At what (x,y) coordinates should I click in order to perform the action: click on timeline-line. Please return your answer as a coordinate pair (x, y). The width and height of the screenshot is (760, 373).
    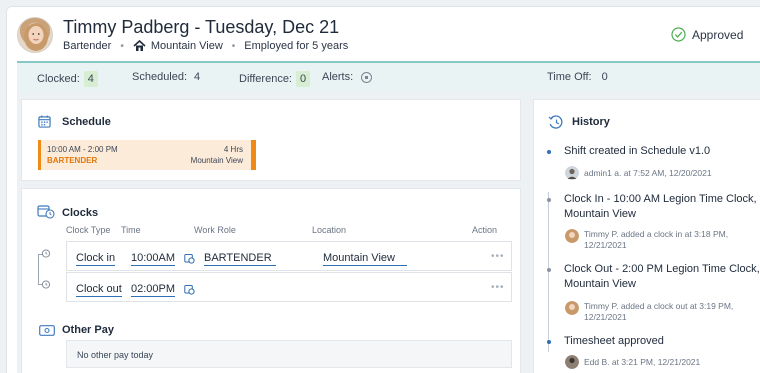
    Looking at the image, I should click on (548, 272).